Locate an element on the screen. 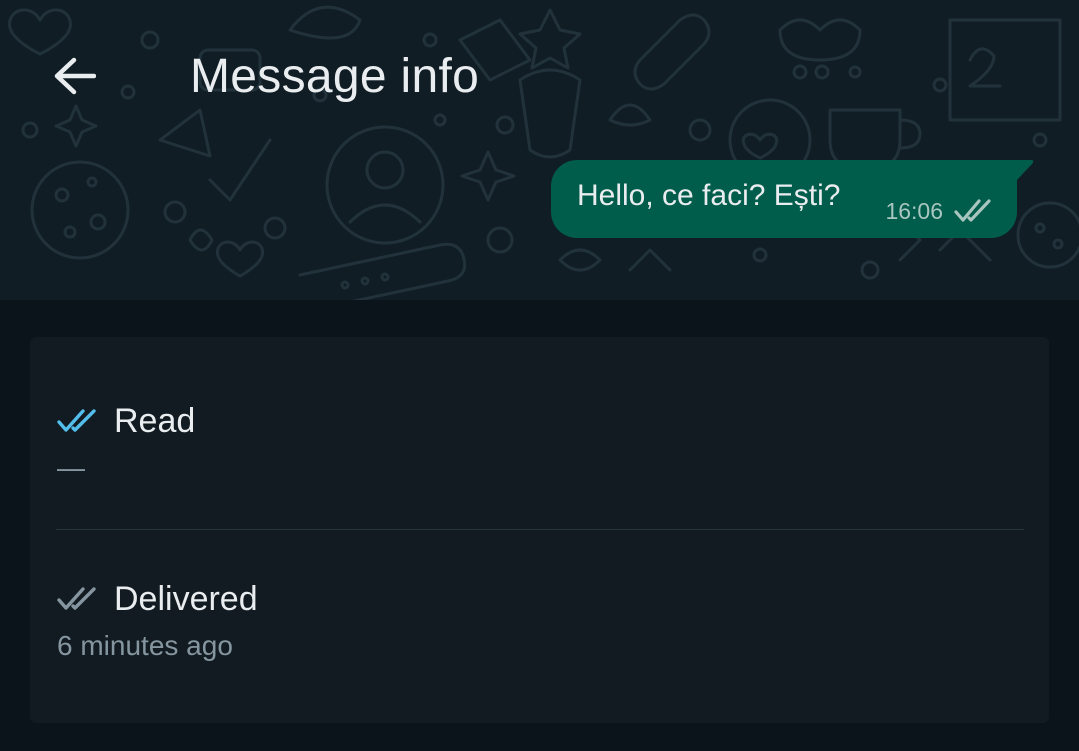  message-time: 16:06 is located at coordinates (914, 211).